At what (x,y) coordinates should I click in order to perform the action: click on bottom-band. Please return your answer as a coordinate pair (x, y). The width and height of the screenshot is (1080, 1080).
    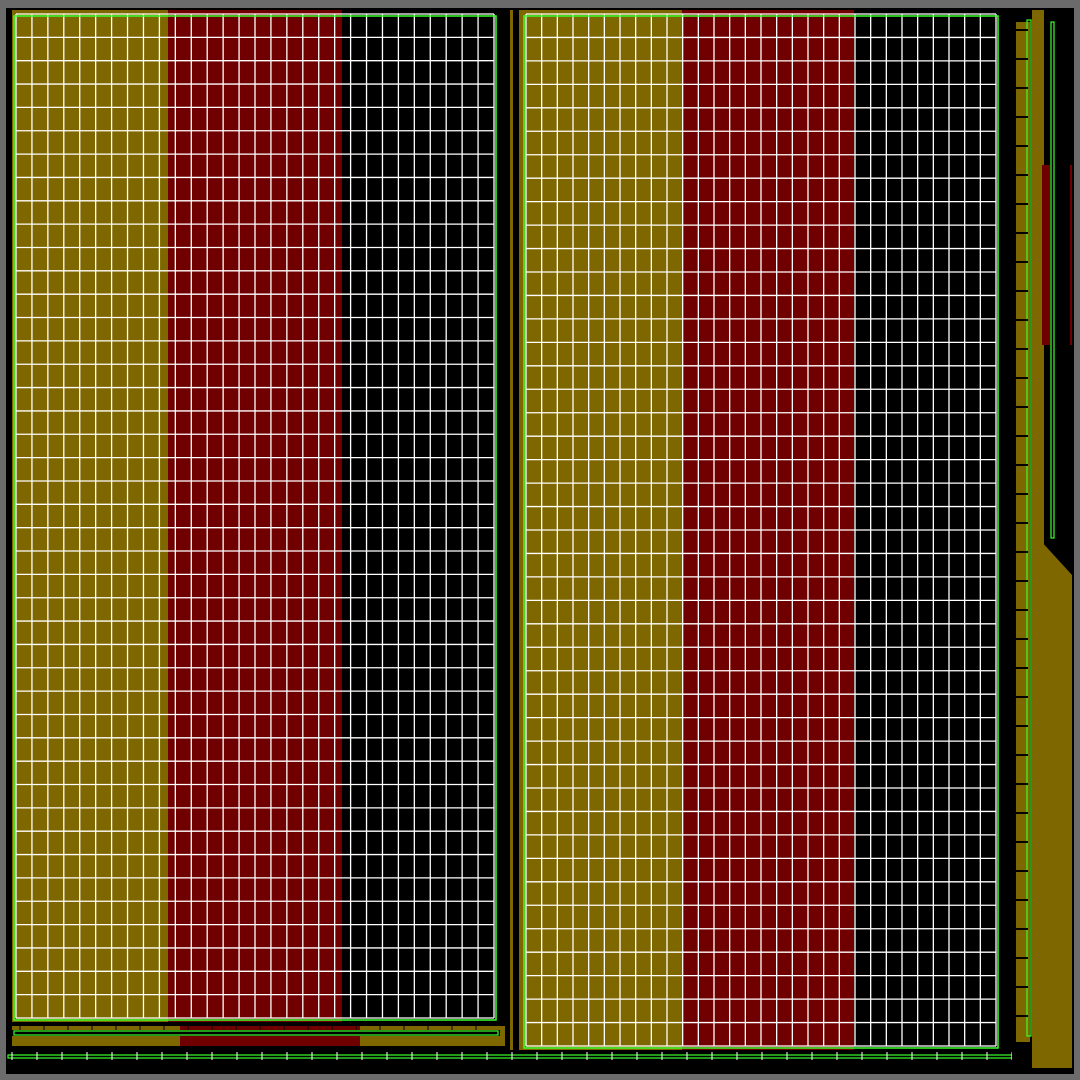
    Looking at the image, I should click on (511, 1056).